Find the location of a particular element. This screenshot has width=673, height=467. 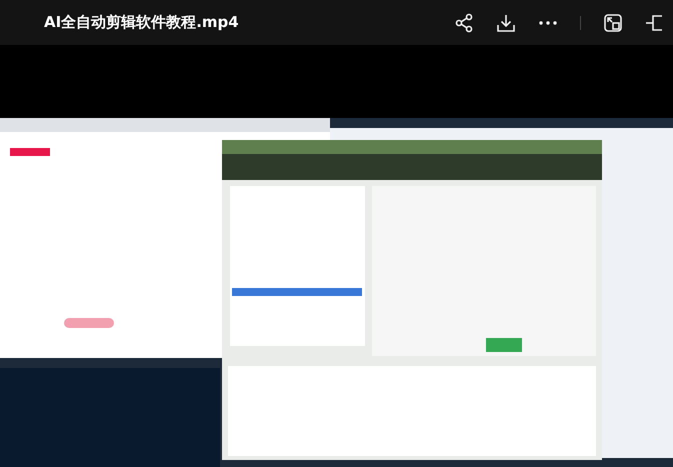

video-title: AI全自动剪辑软件教程.mp4 is located at coordinates (141, 22).